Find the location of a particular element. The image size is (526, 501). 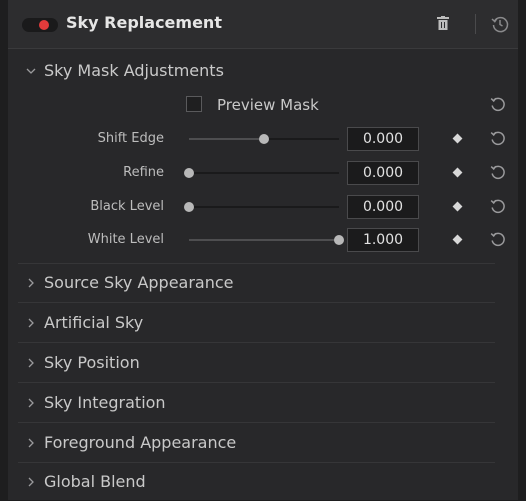

white-level-value: 1.000 is located at coordinates (383, 240).